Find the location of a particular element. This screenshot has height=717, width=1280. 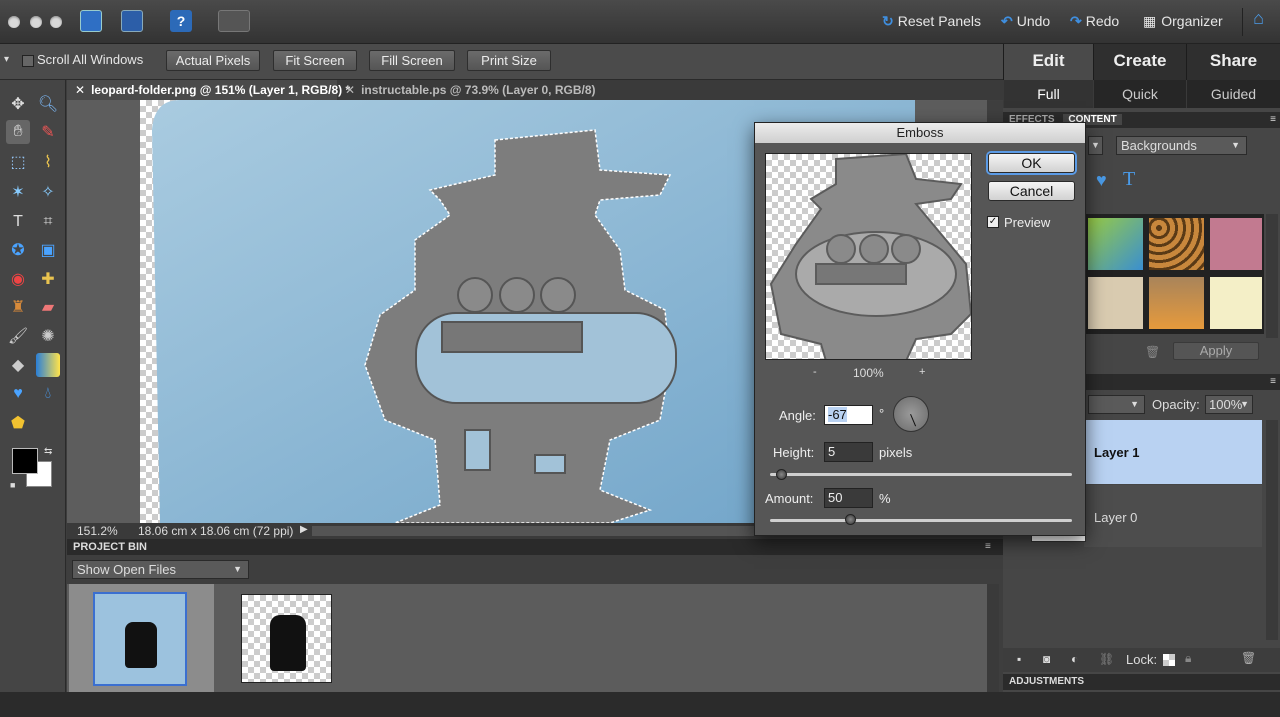

height-slider-handle is located at coordinates (781, 474).